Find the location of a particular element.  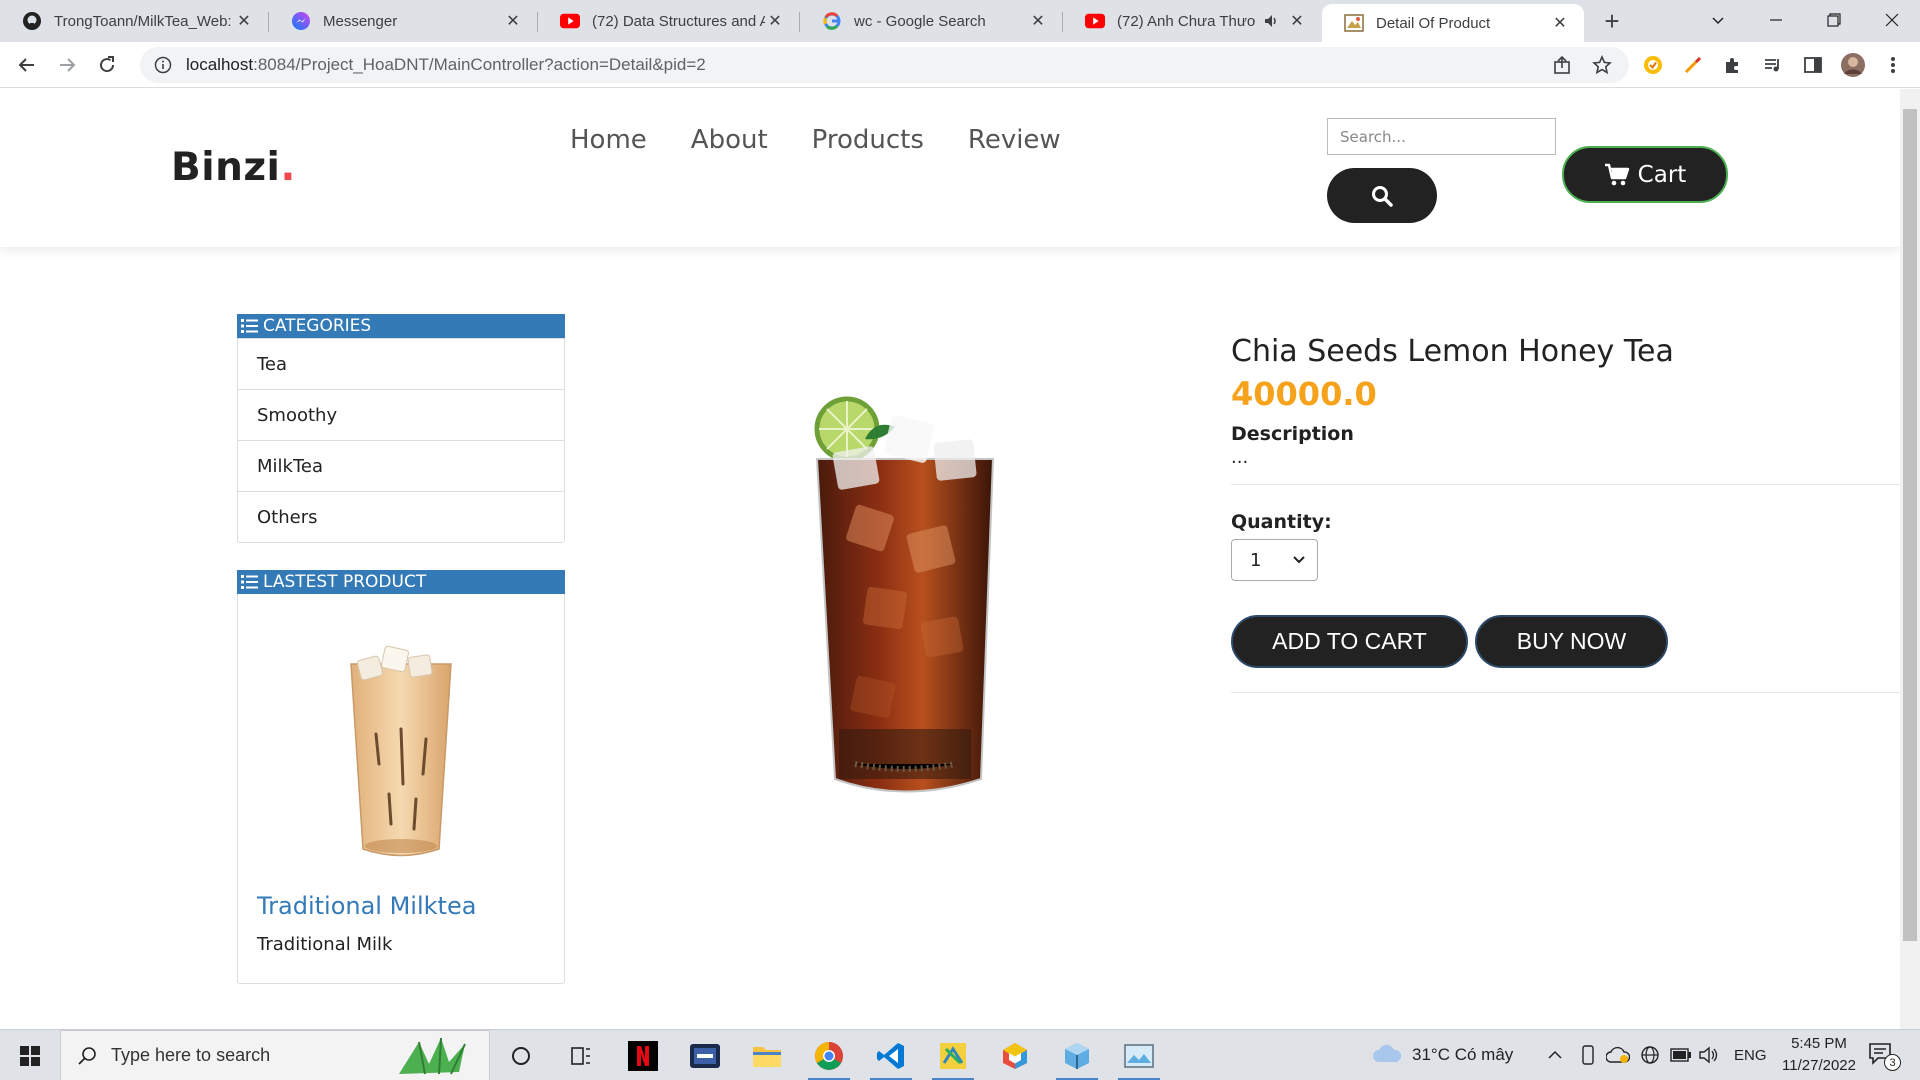

tab-search-button is located at coordinates (1718, 20).